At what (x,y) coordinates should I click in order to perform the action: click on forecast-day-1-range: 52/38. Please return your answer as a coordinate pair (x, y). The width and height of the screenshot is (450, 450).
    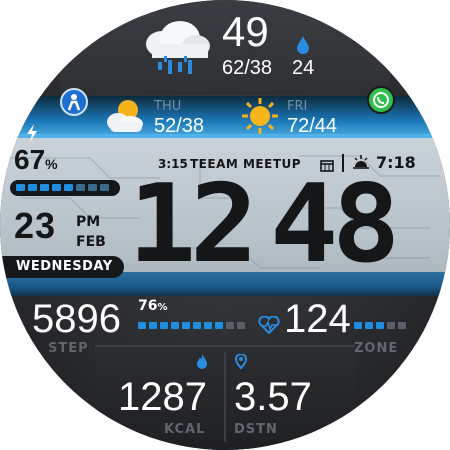
    Looking at the image, I should click on (179, 126).